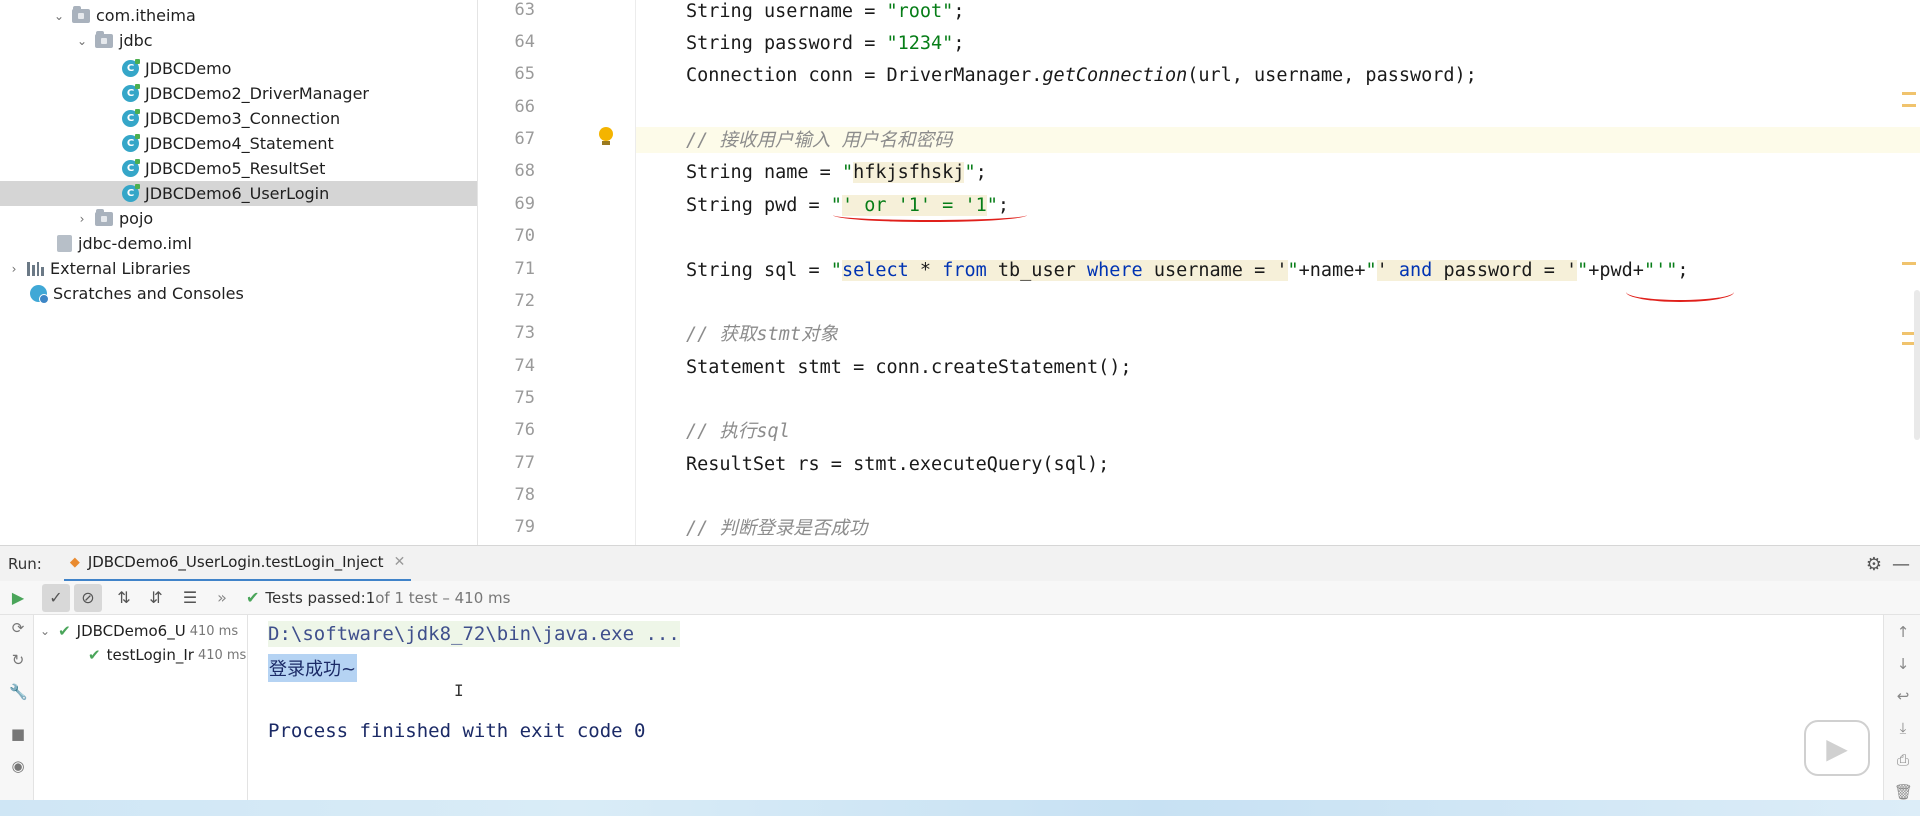 The width and height of the screenshot is (1920, 816). I want to click on tree-item-jdbcdemo5: C JDBCDemo5_ResultSet, so click(238, 168).